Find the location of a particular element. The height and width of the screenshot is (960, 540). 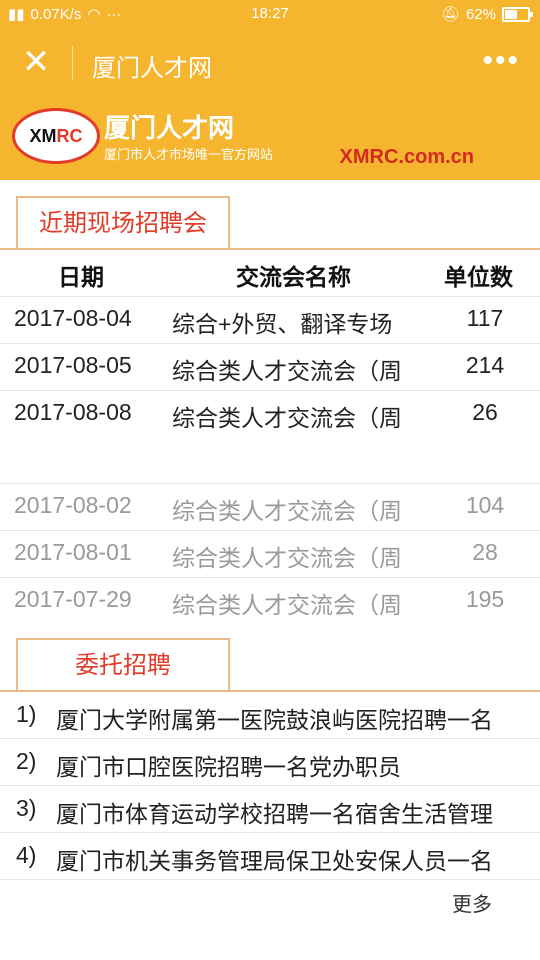

list-item: 4) 厦门市机关事务管理局保卫处安保人员一名 is located at coordinates (270, 856).